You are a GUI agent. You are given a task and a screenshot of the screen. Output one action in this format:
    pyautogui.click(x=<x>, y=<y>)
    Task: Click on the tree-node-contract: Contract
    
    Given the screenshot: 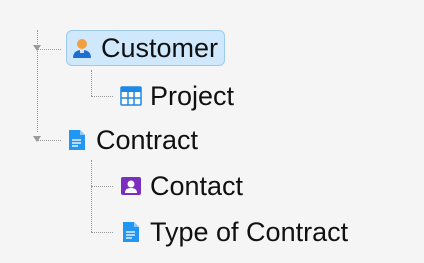 What is the action you would take?
    pyautogui.click(x=133, y=140)
    